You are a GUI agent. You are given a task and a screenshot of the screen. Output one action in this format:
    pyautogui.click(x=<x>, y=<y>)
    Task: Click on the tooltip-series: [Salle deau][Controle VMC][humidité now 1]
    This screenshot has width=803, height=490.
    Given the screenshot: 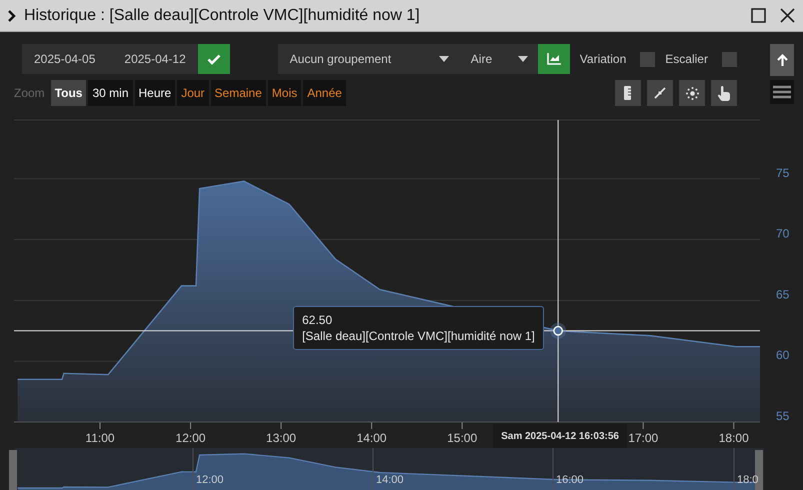 What is the action you would take?
    pyautogui.click(x=418, y=335)
    